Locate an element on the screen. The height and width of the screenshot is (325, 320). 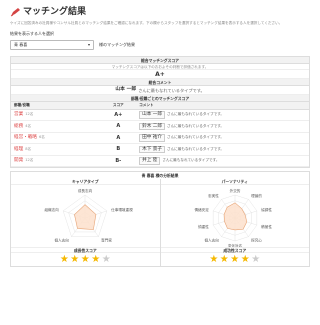
department-cell: 開発 12名 is located at coordinates (56, 161).